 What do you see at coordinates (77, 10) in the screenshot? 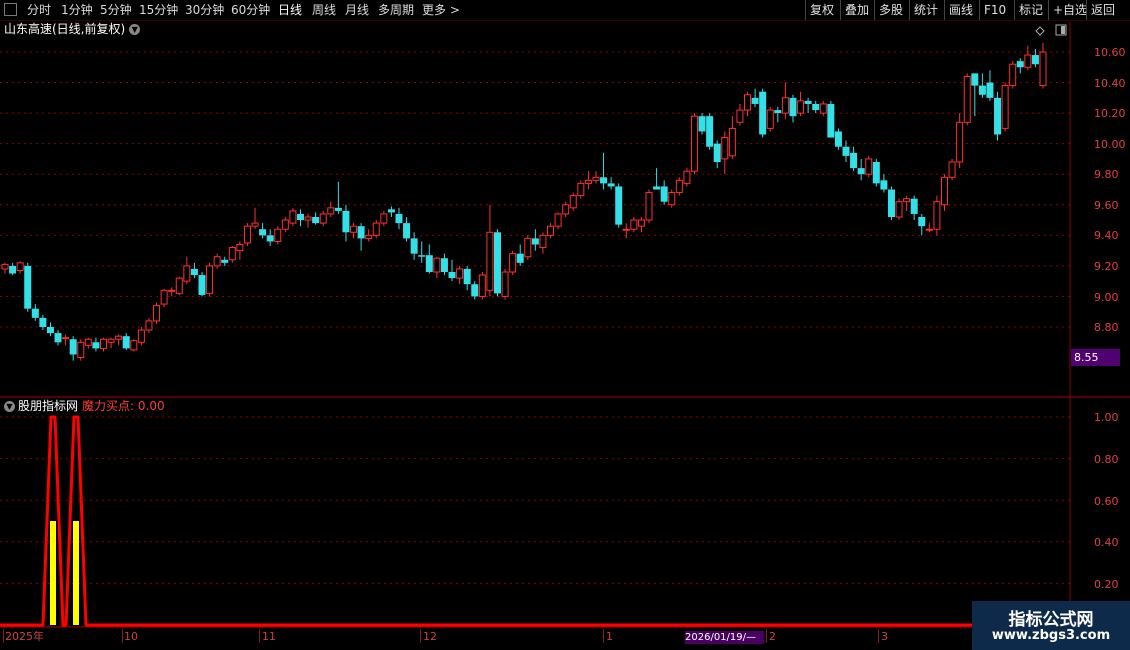
I see `period-tab-1min: 1分钟` at bounding box center [77, 10].